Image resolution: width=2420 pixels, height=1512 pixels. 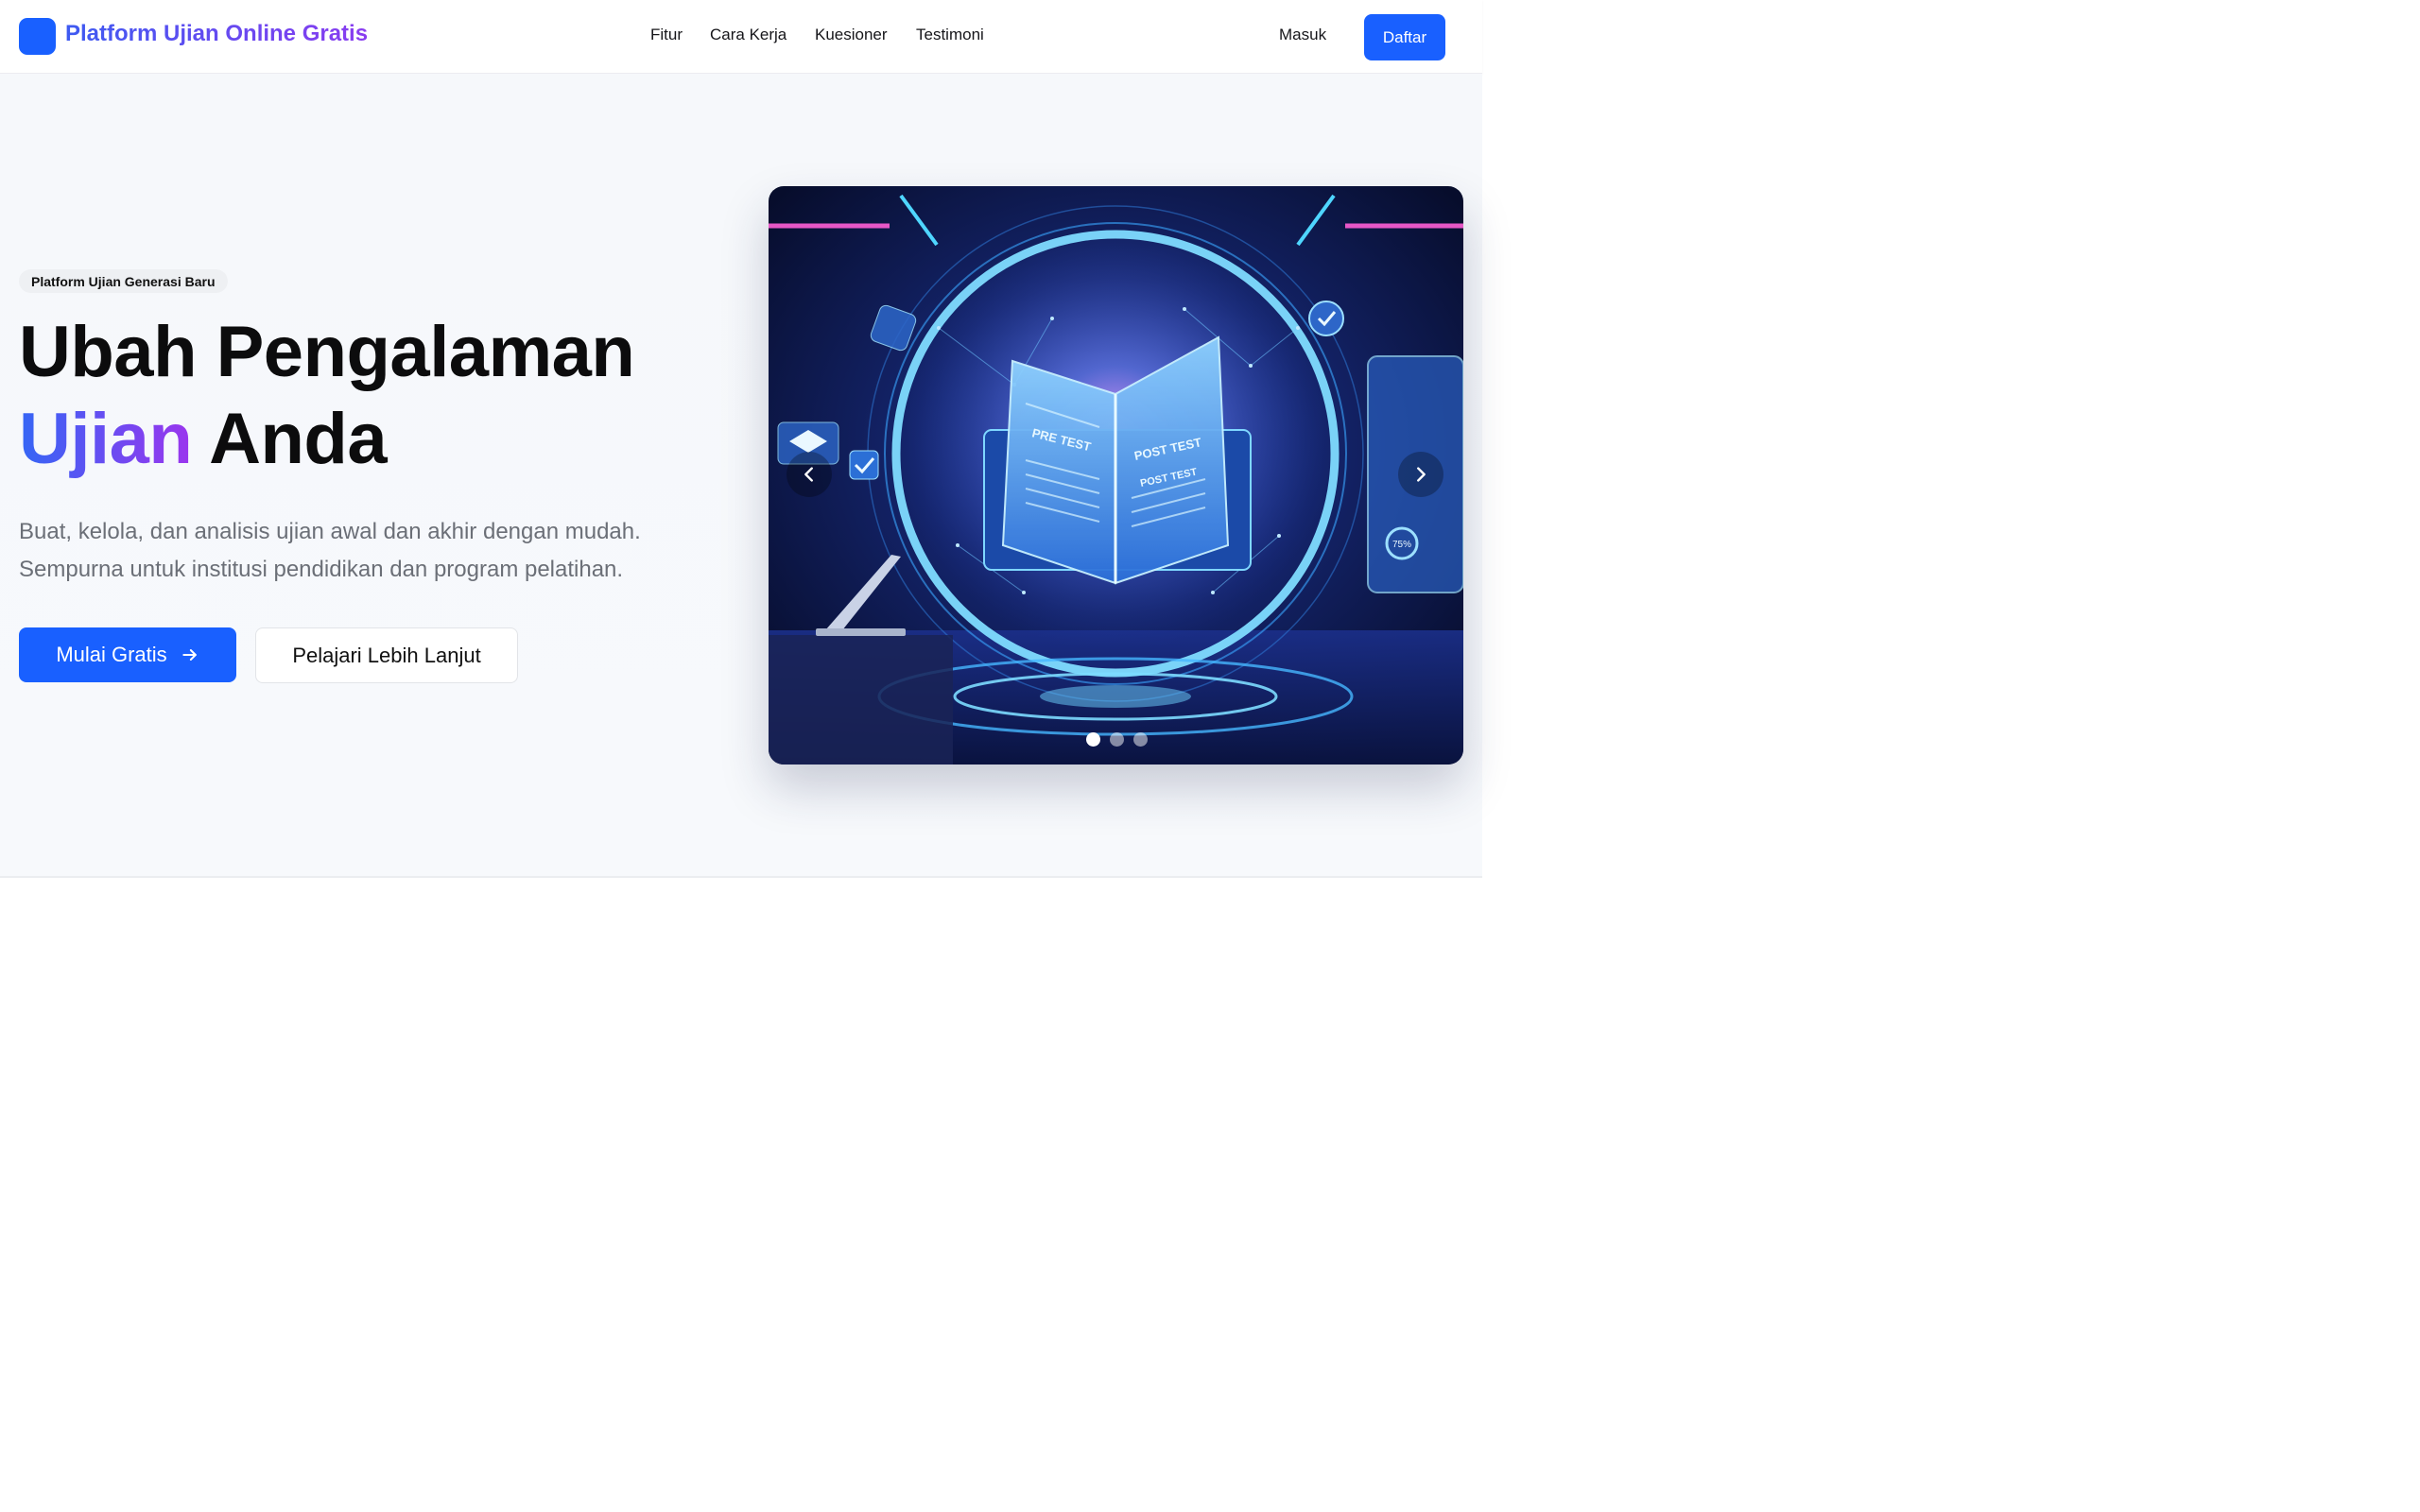 I want to click on hero-title-line1: Ubah Pengalaman, so click(x=327, y=352).